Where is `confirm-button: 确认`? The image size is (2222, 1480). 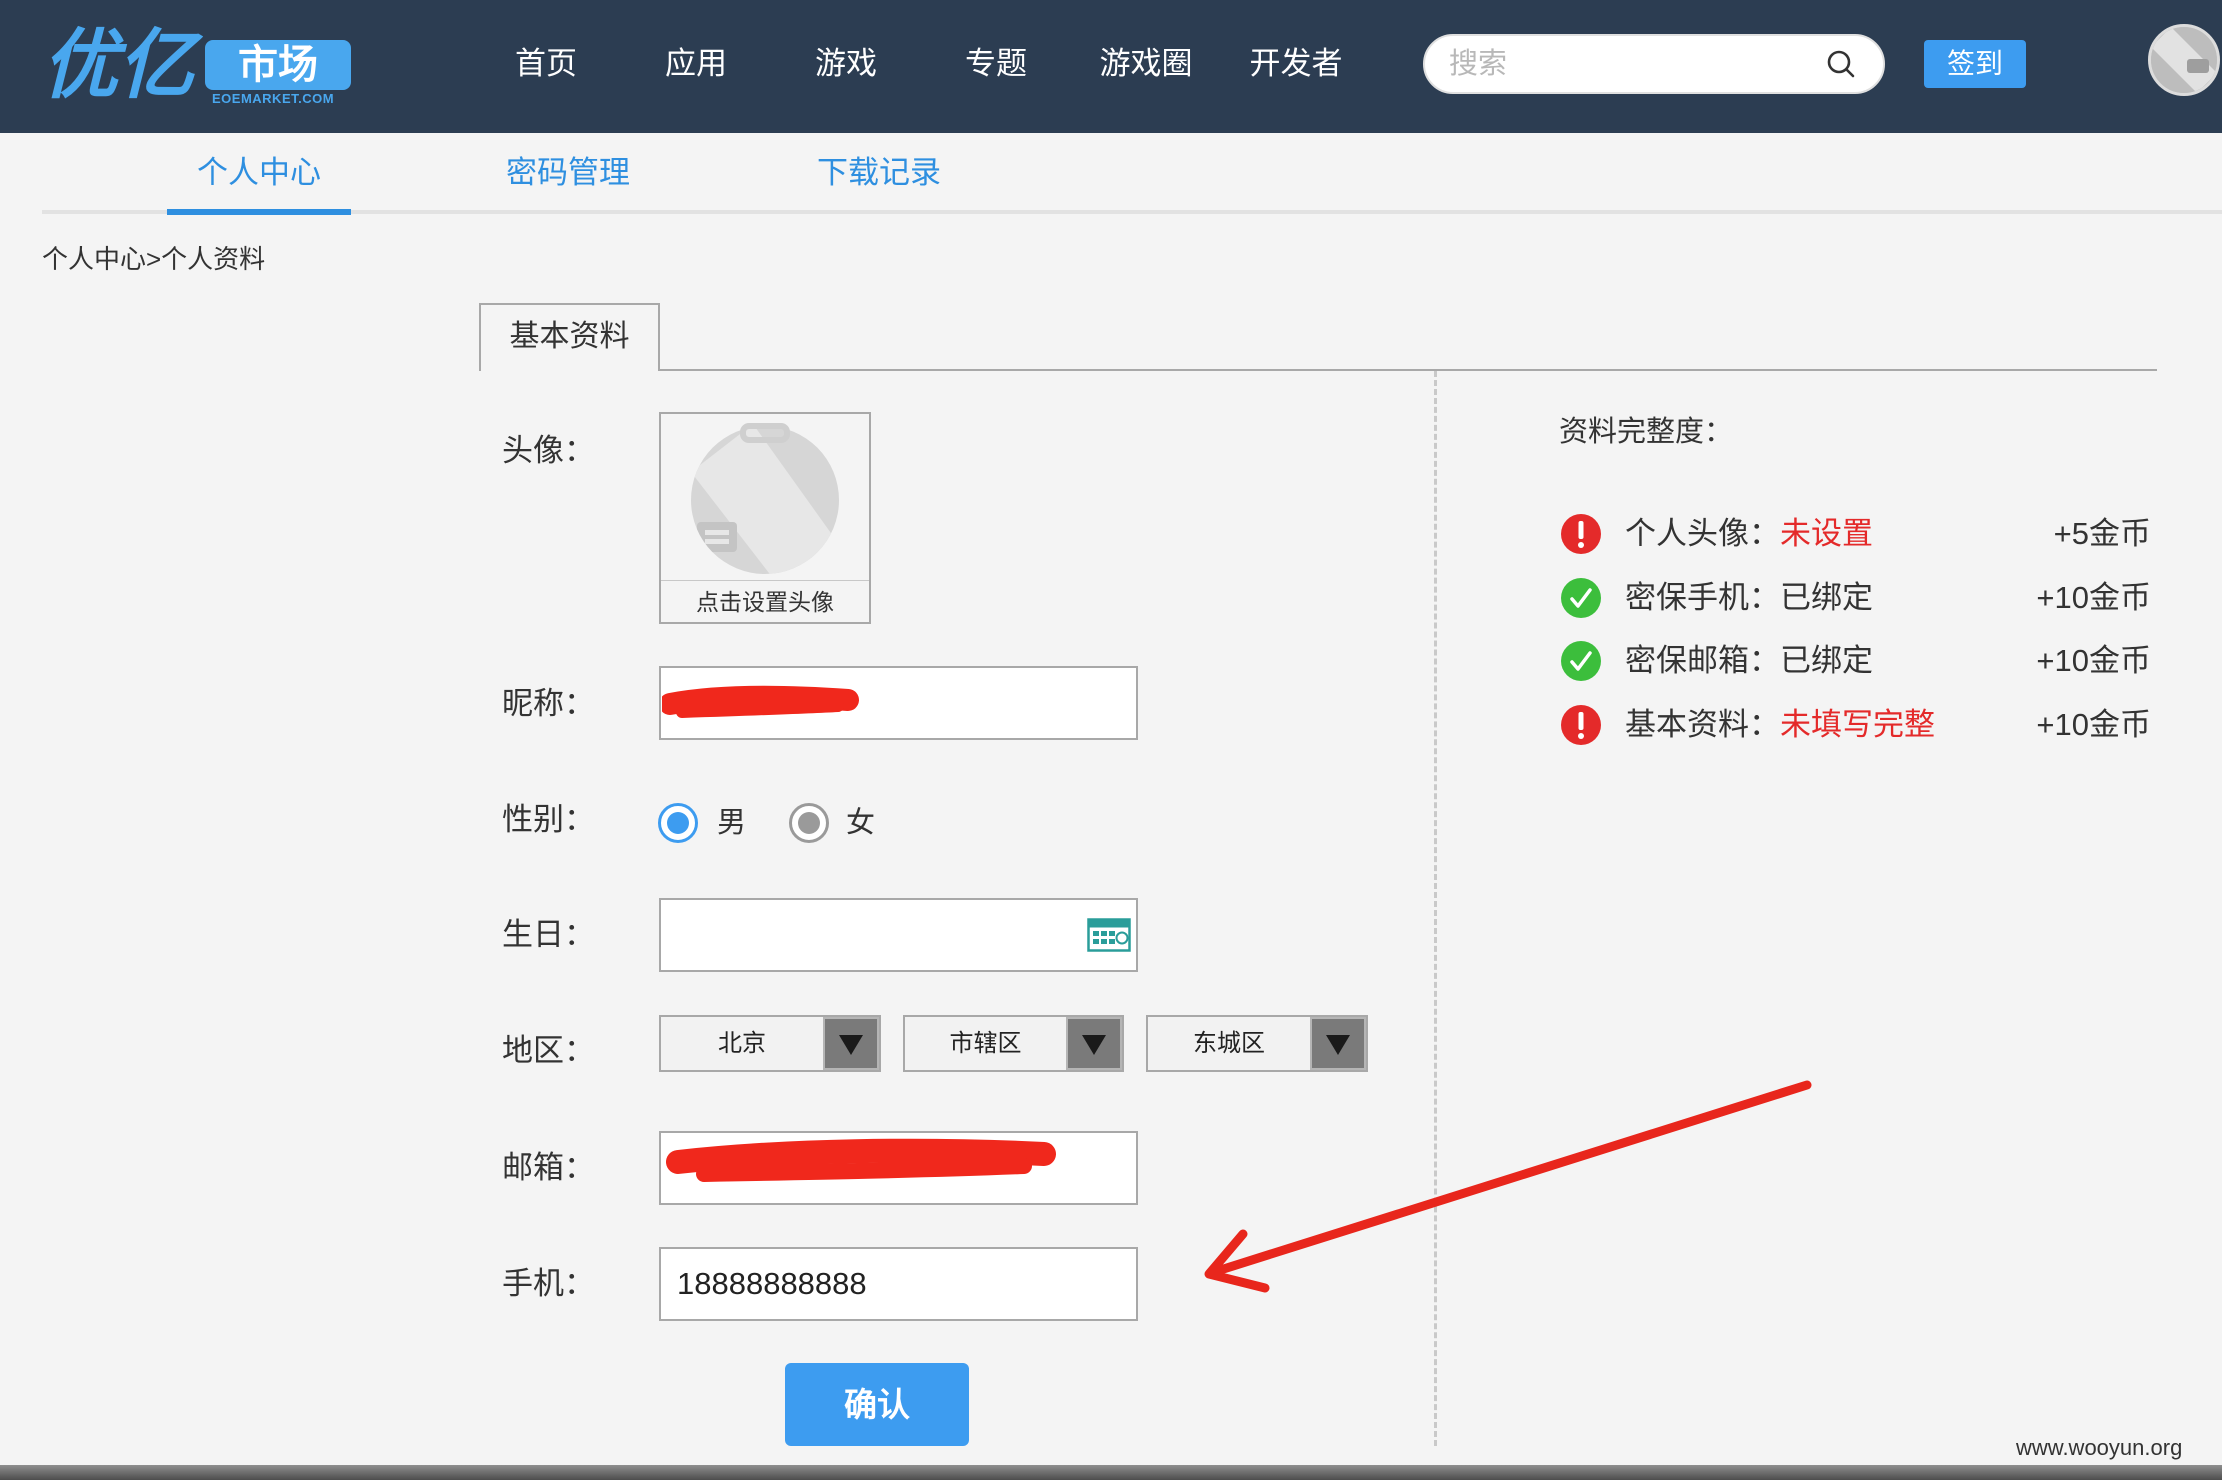 confirm-button: 确认 is located at coordinates (877, 1404).